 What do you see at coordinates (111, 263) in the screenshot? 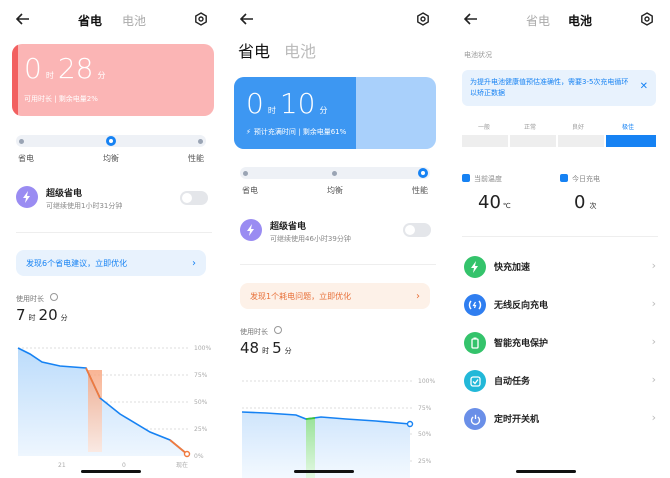
I see `saving-suggestion-banner: 发现6个省电建议，立即优化 ›` at bounding box center [111, 263].